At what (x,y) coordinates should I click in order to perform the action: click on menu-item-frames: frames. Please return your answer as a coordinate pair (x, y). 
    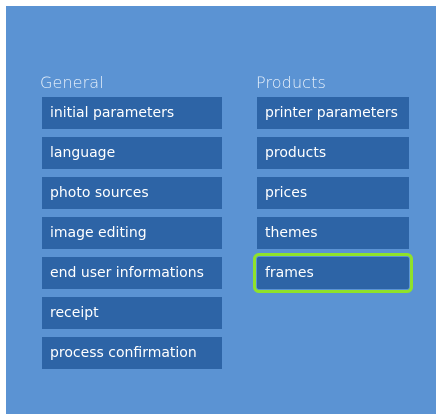
    Looking at the image, I should click on (333, 273).